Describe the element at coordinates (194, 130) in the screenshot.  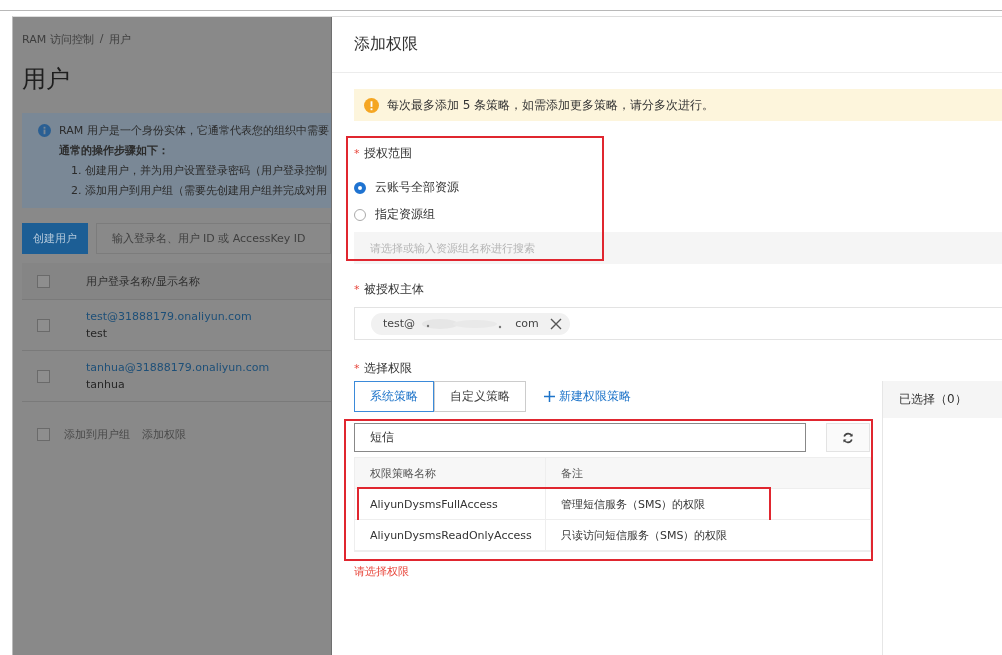
I see `info-text: RAM 用户是一个身份实体，它通常代表您的组织中需要` at that location.